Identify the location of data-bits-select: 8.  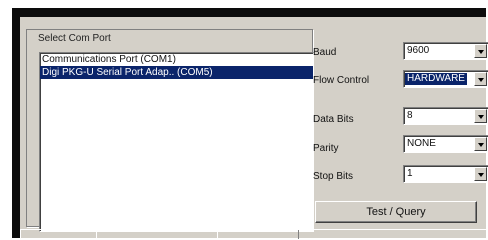
(445, 116).